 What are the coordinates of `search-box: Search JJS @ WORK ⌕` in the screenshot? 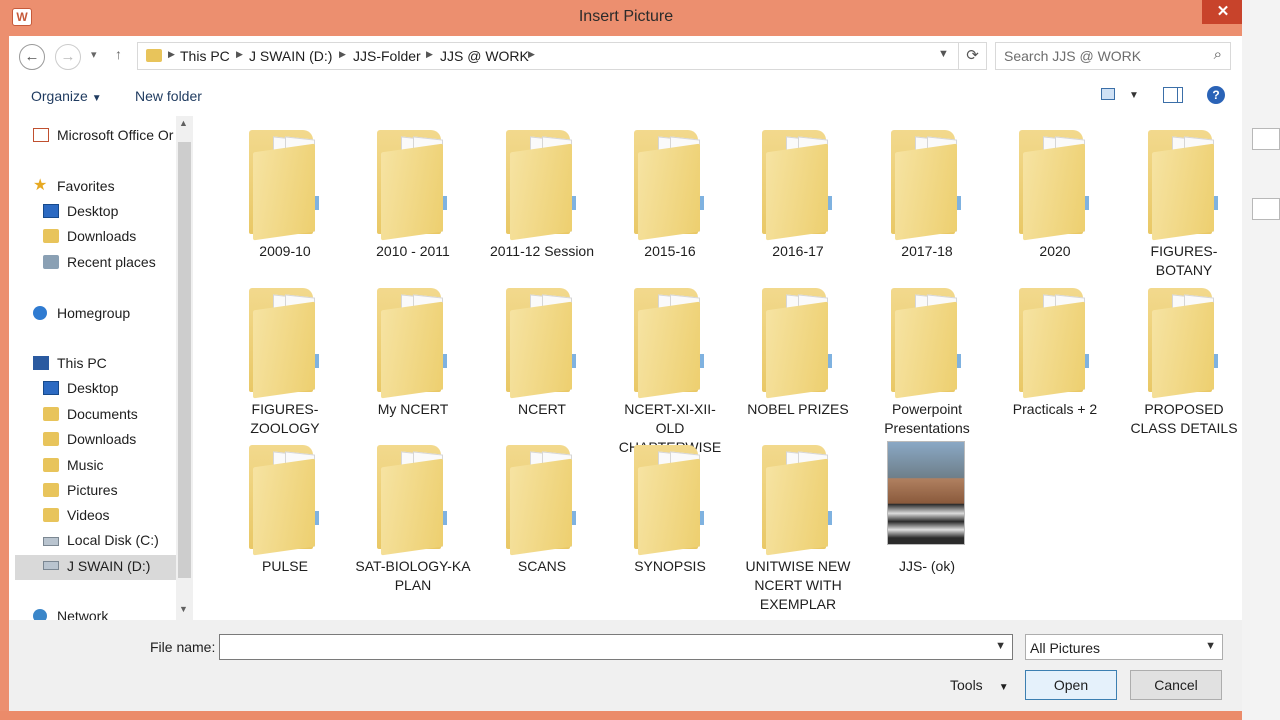 It's located at (1113, 56).